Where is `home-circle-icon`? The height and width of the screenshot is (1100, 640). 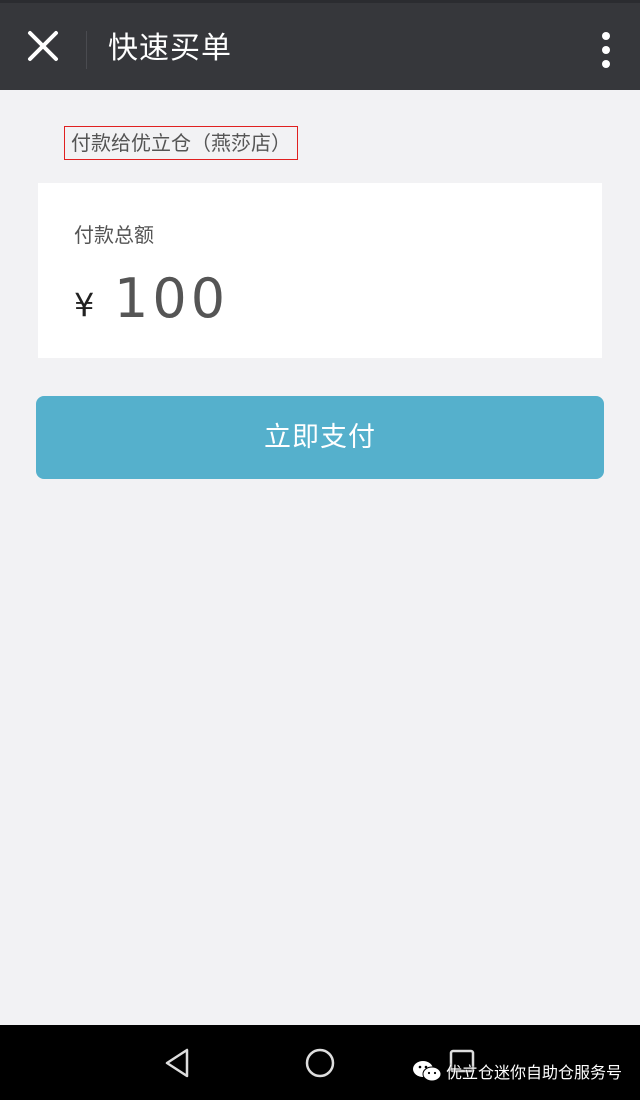
home-circle-icon is located at coordinates (320, 1063).